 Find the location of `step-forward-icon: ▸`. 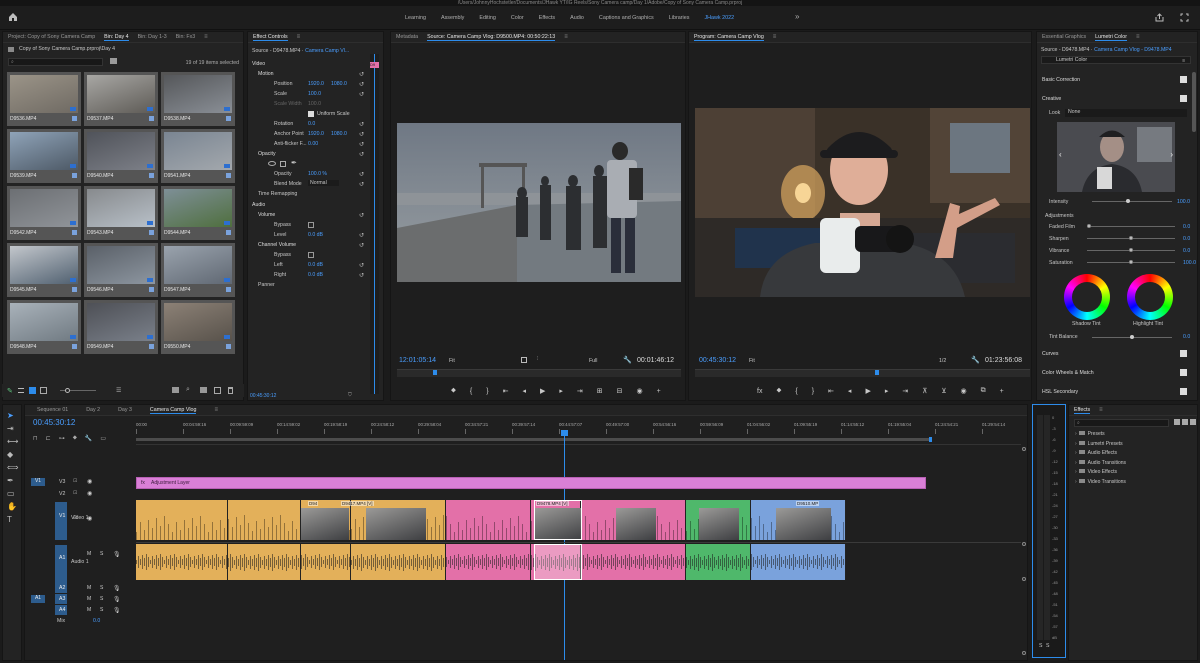

step-forward-icon: ▸ is located at coordinates (561, 391).